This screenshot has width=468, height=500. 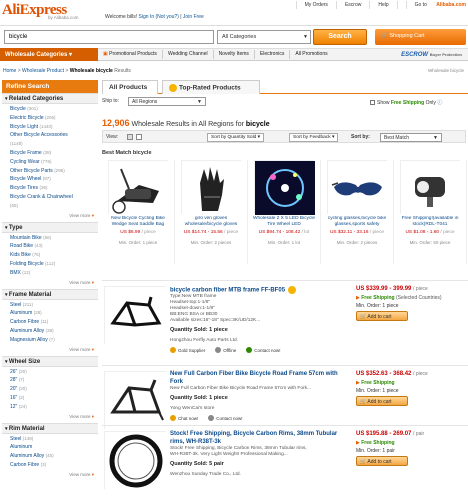 I want to click on alibaba-link: Alibaba.com, so click(x=451, y=5).